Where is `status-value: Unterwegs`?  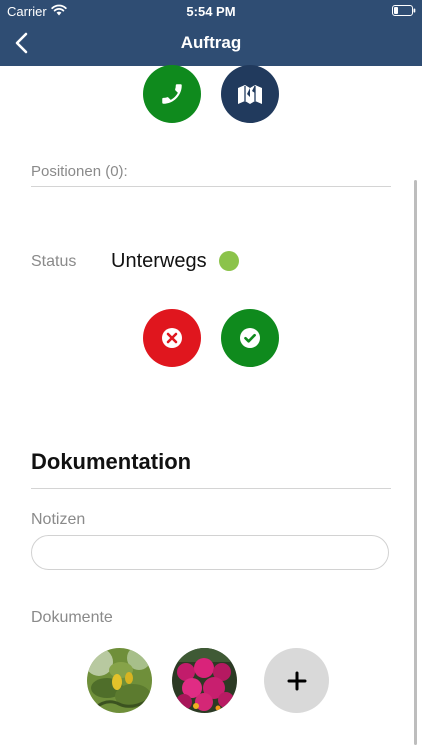 status-value: Unterwegs is located at coordinates (159, 261).